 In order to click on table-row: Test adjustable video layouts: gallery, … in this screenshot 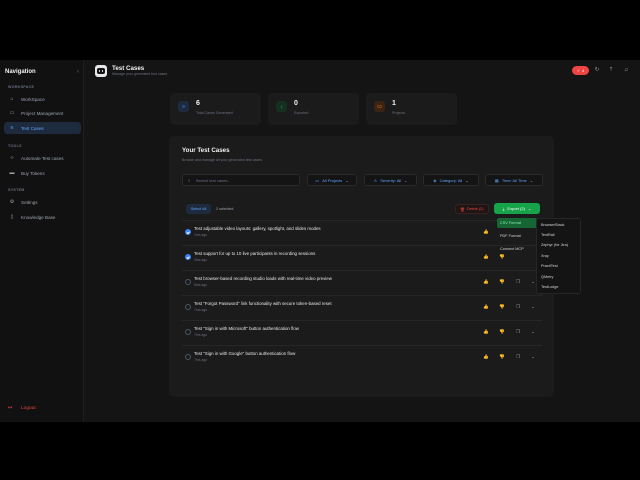, I will do `click(362, 231)`.